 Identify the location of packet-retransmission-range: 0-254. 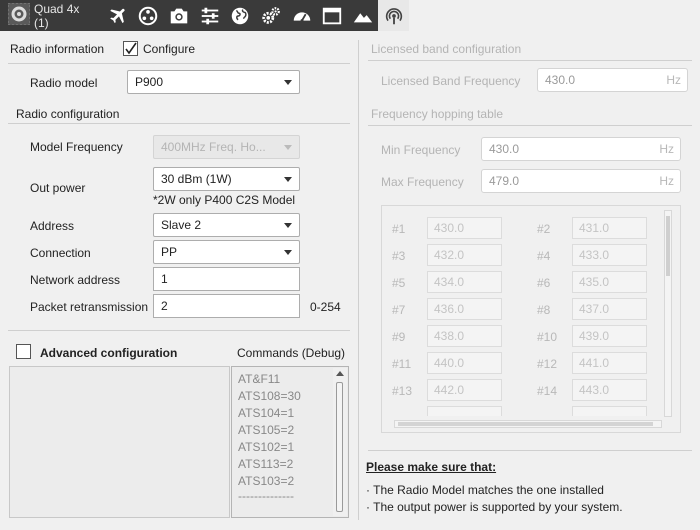
(325, 307).